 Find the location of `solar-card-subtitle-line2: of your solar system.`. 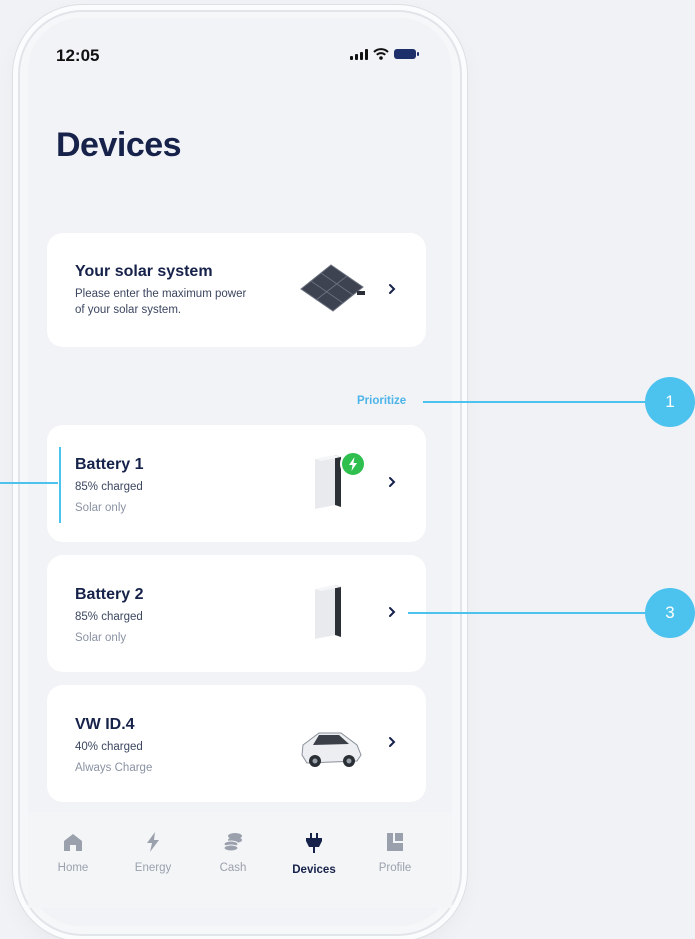

solar-card-subtitle-line2: of your solar system. is located at coordinates (128, 310).